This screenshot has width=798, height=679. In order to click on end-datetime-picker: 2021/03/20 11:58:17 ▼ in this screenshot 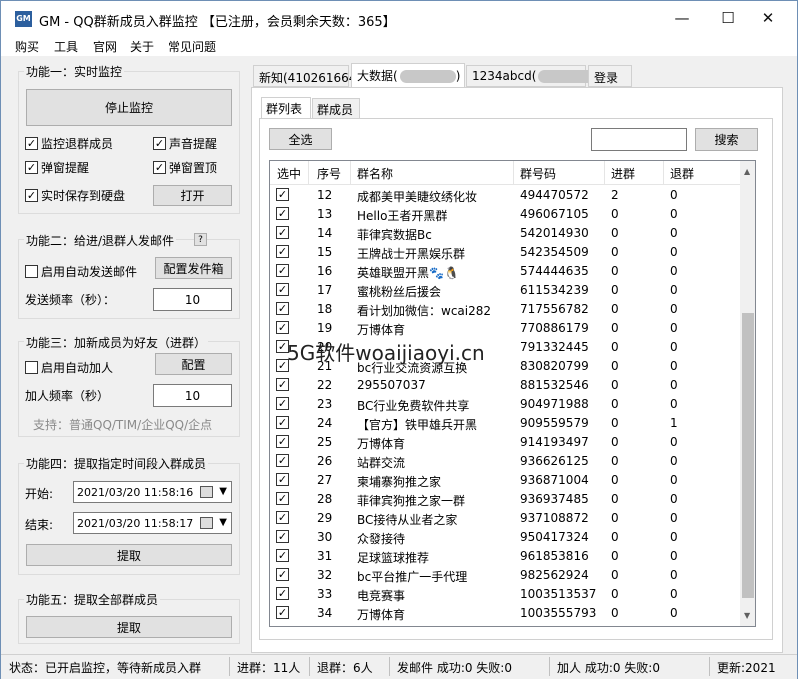, I will do `click(152, 523)`.